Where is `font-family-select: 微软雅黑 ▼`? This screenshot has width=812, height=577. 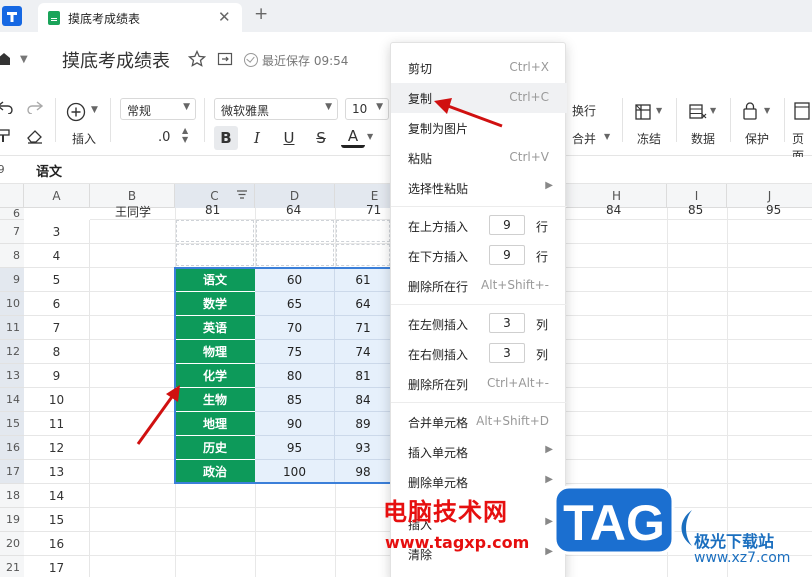 font-family-select: 微软雅黑 ▼ is located at coordinates (276, 109).